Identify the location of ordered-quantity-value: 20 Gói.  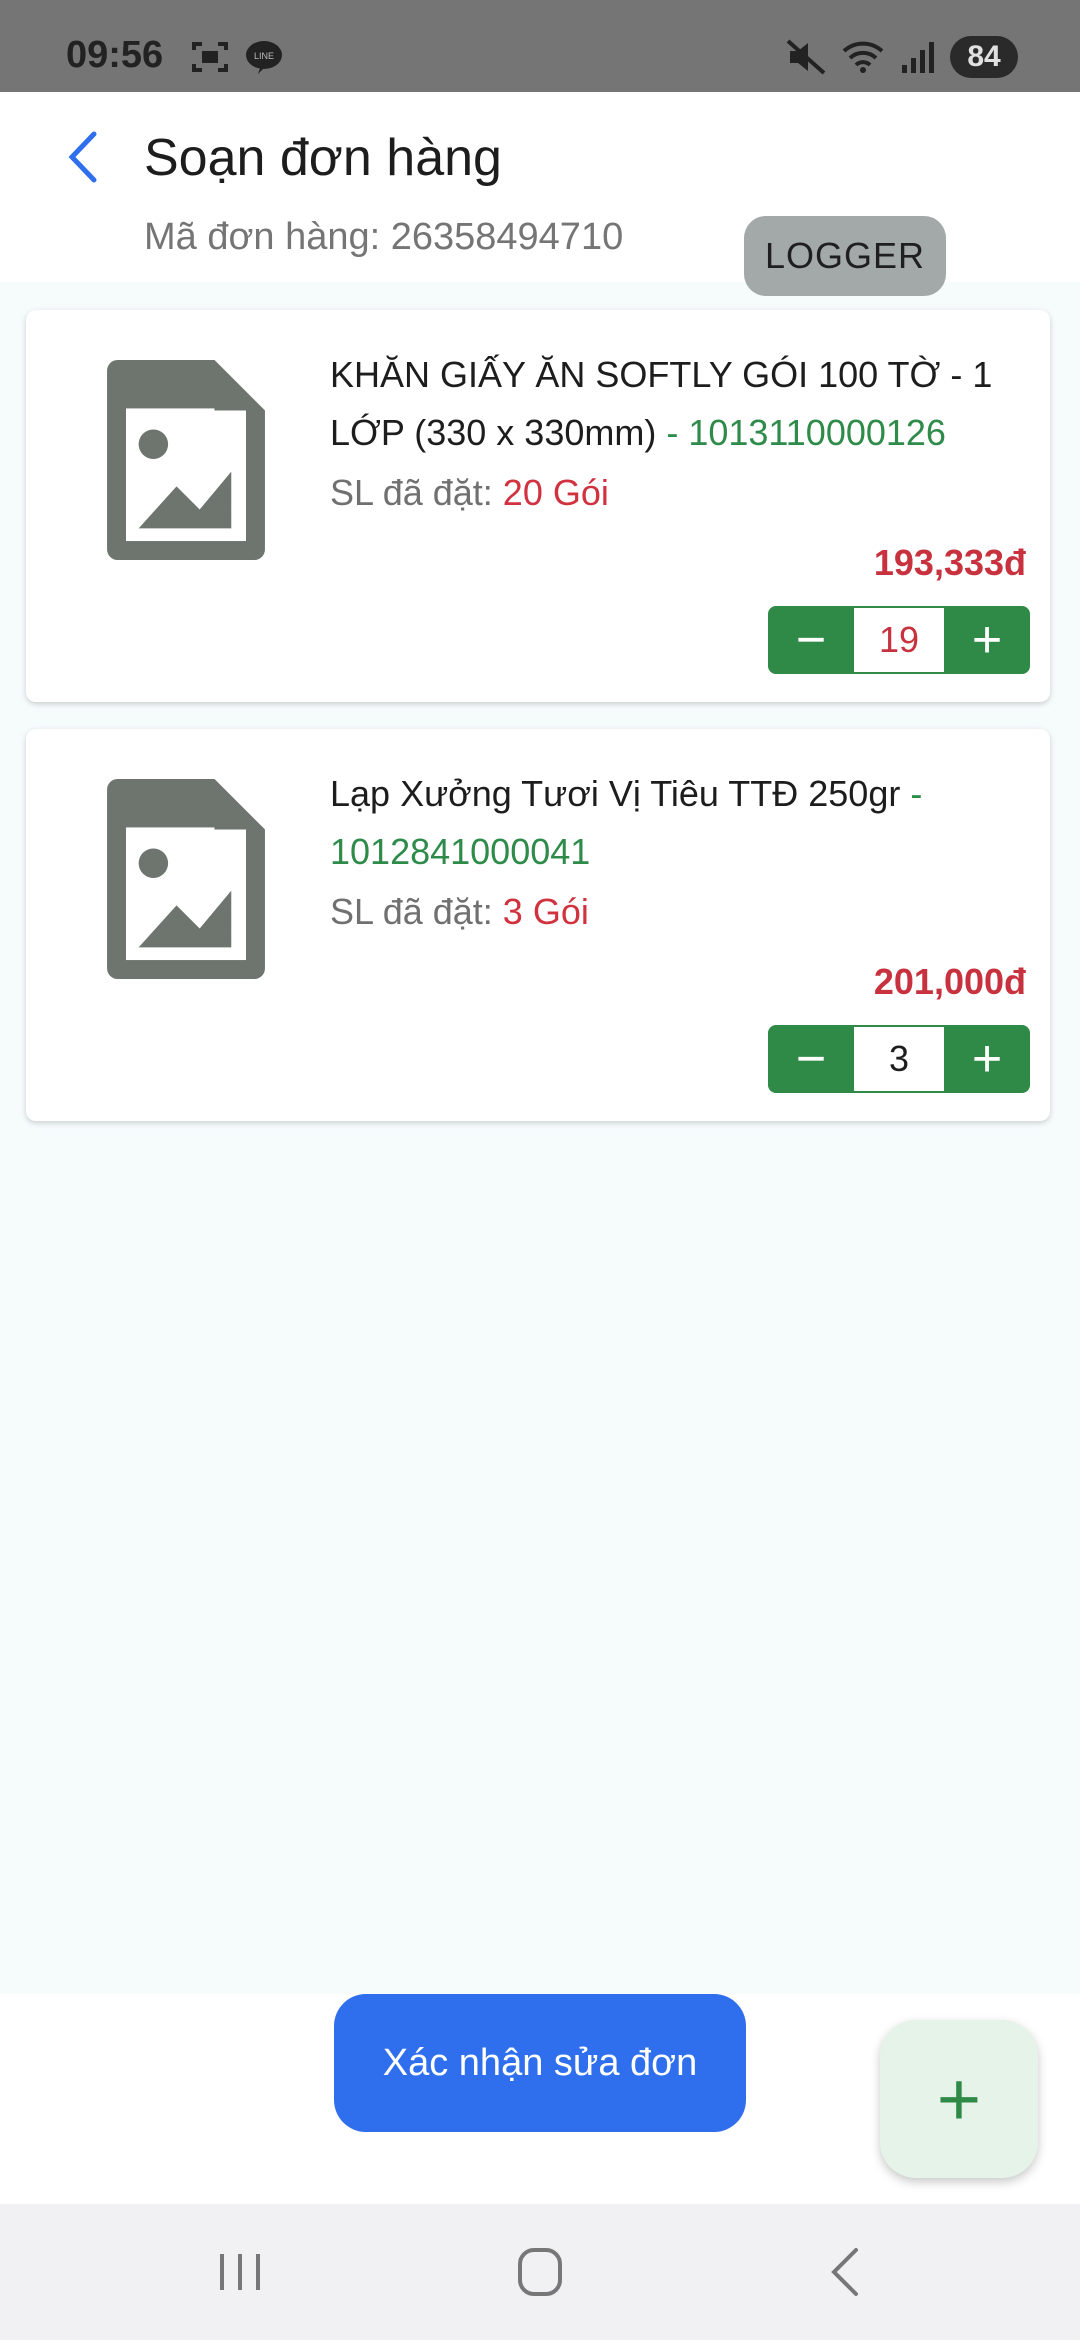
(555, 492).